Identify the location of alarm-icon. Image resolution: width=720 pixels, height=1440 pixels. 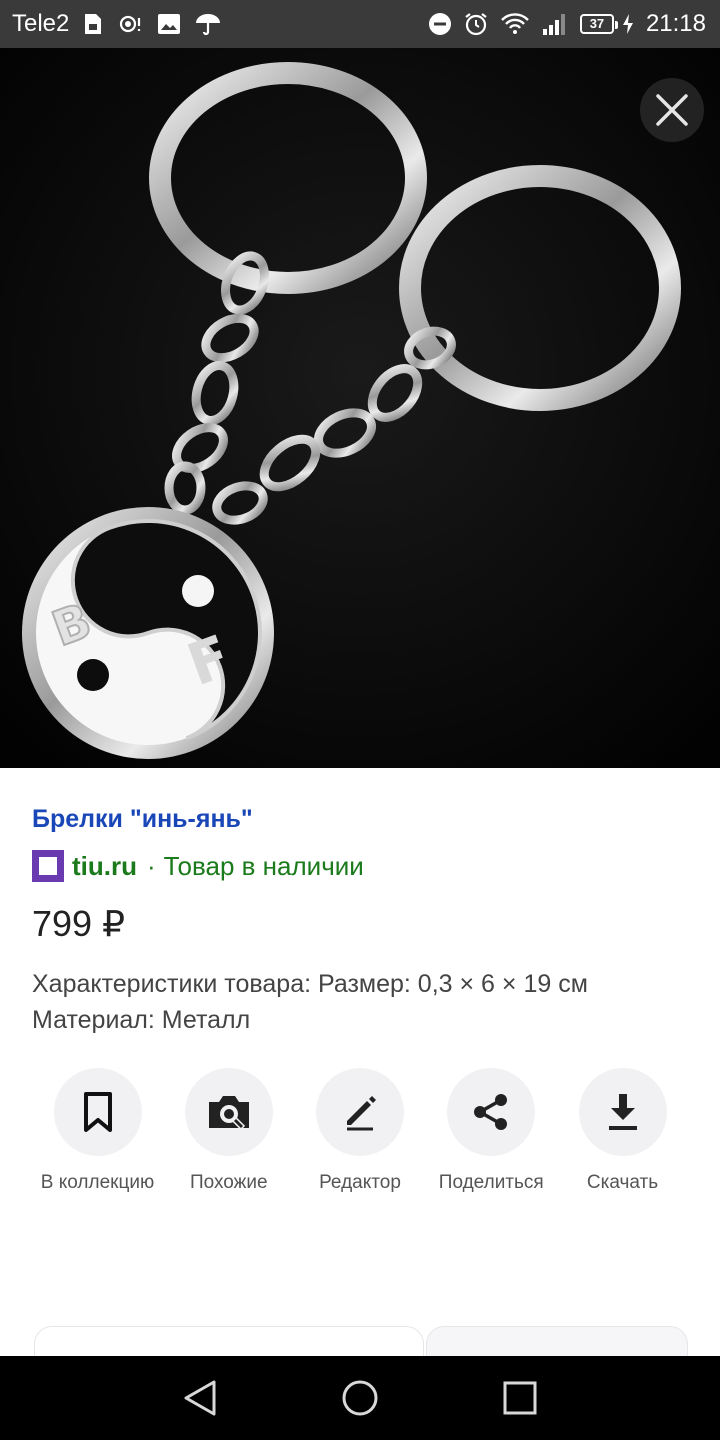
(476, 24).